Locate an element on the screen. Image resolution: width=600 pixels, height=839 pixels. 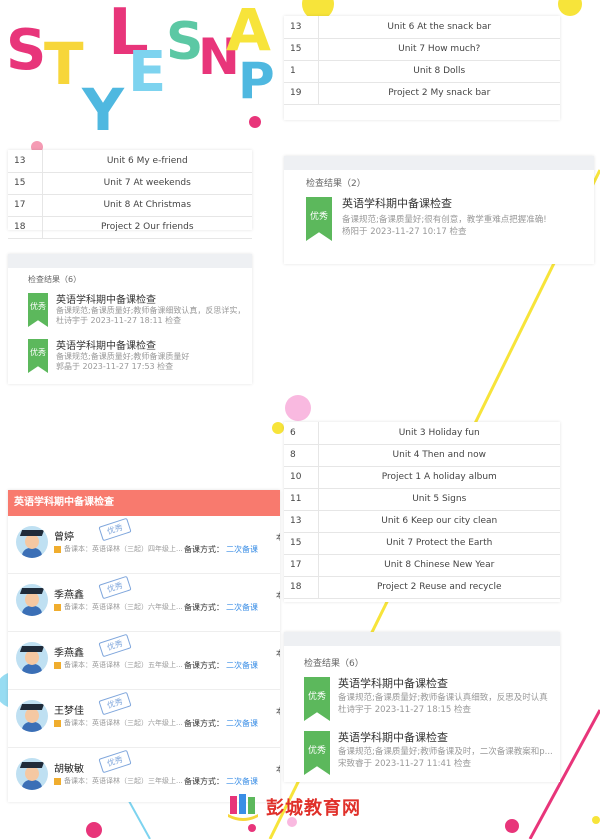
stylesnap-logo: S T Y L E S N A P is located at coordinates (140, 75).